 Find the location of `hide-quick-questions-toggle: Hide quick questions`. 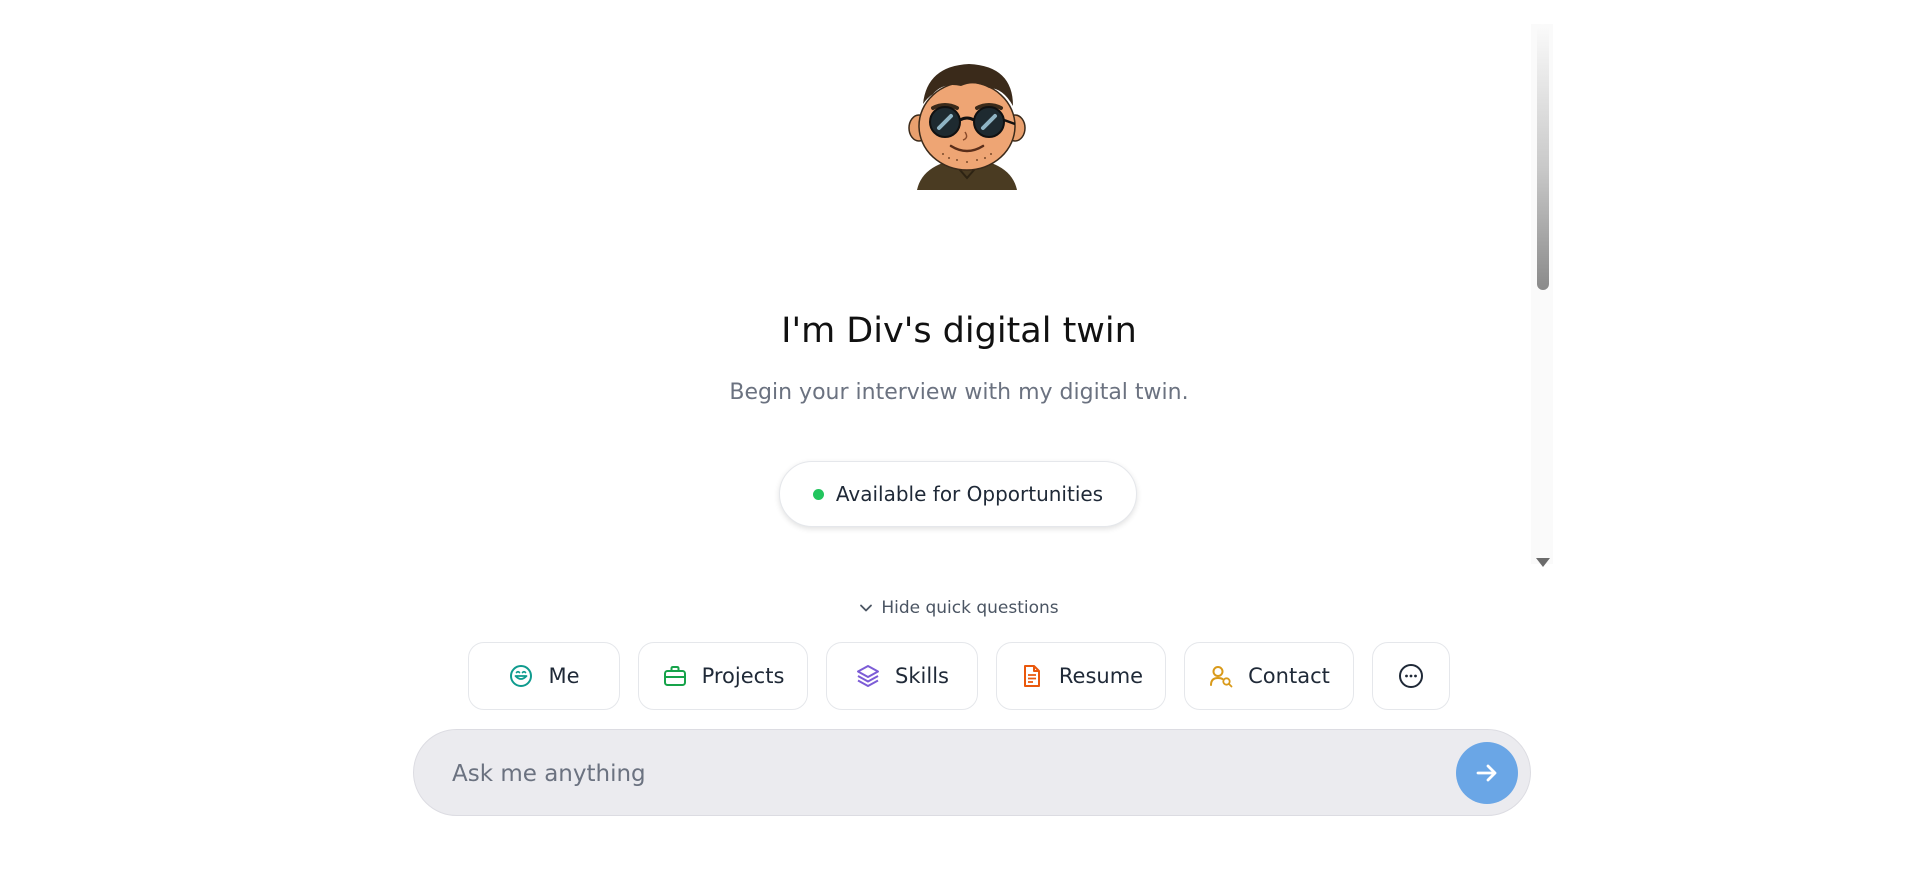

hide-quick-questions-toggle: Hide quick questions is located at coordinates (959, 608).